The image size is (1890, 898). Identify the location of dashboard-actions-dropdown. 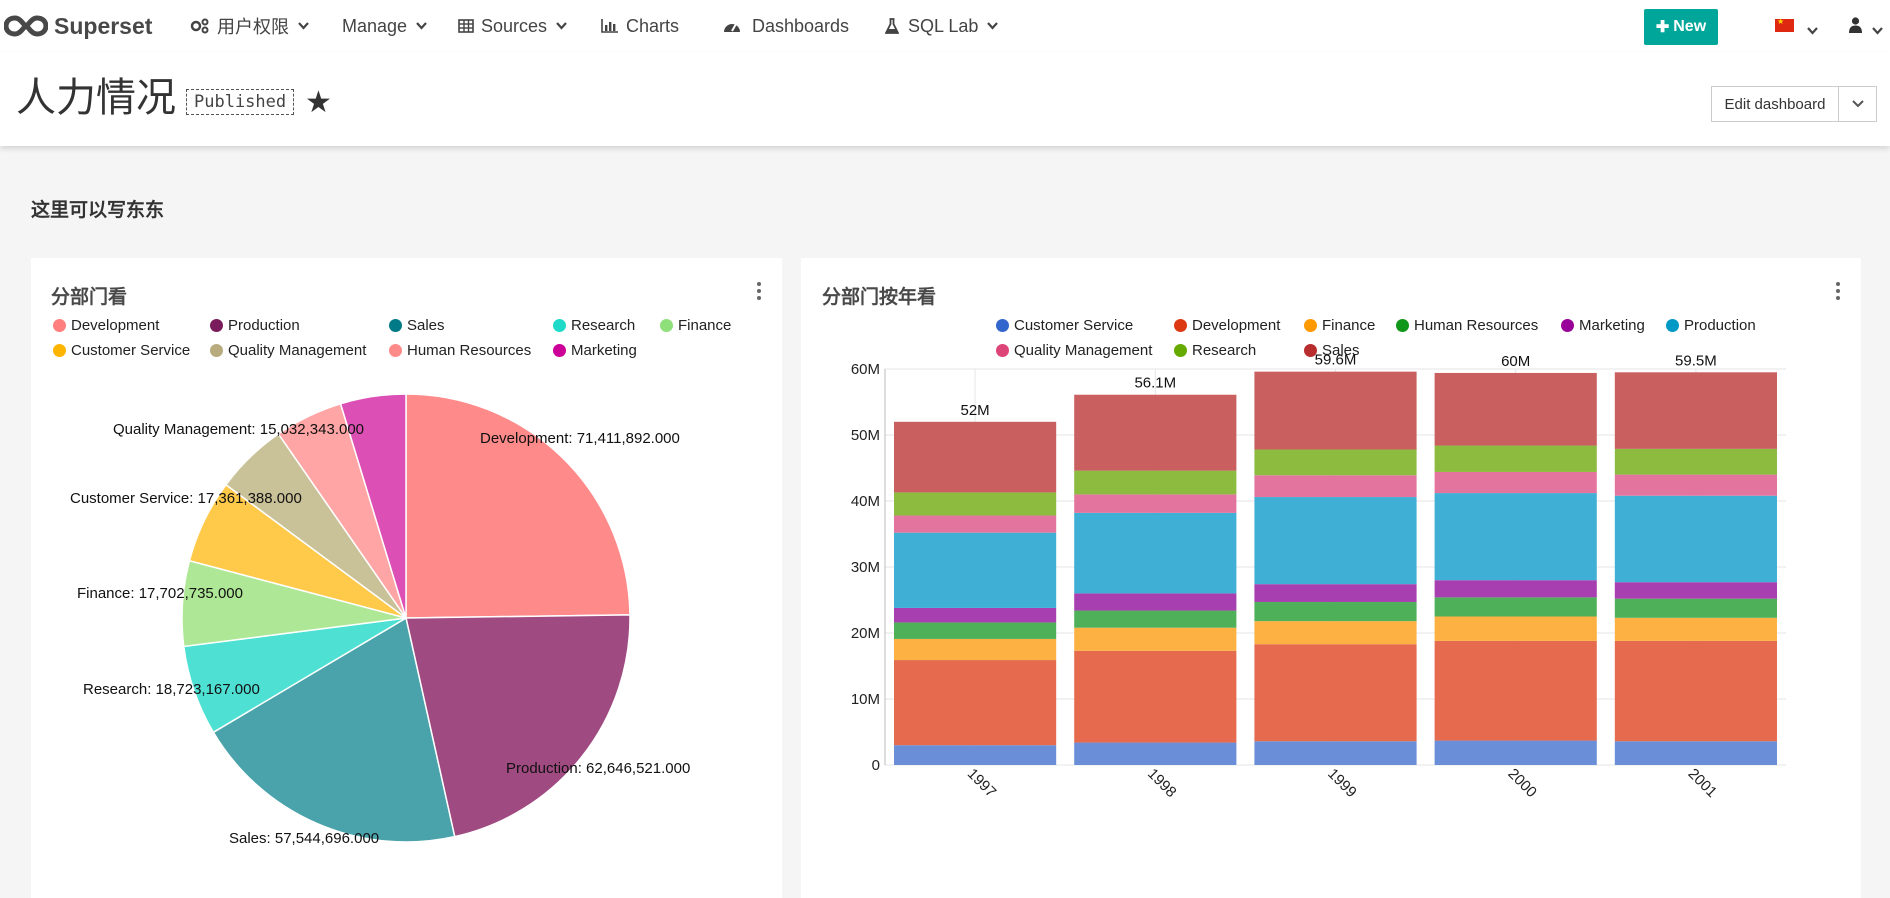
(1858, 104).